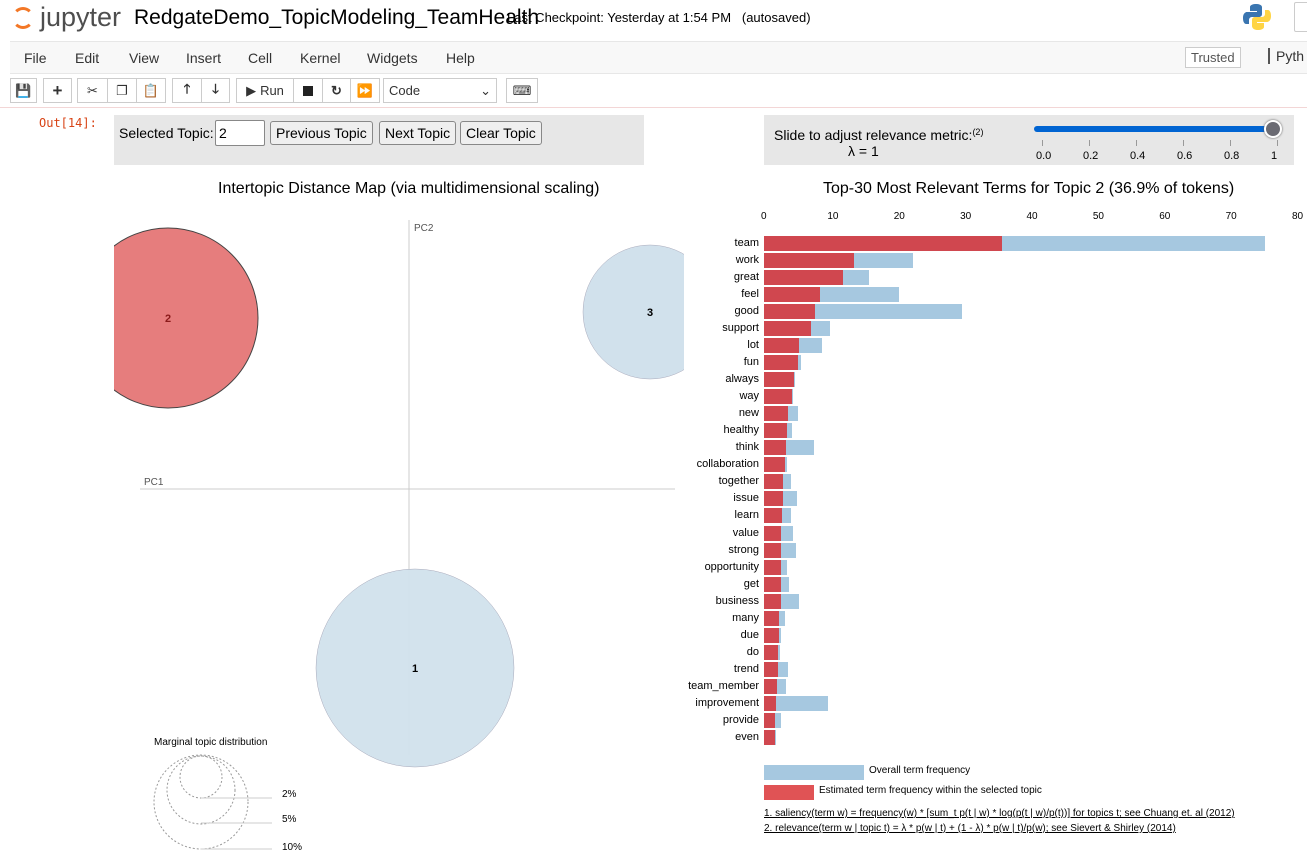 This screenshot has height=866, width=1307. Describe the element at coordinates (1231, 216) in the screenshot. I see `x-tick-label: 70` at that location.